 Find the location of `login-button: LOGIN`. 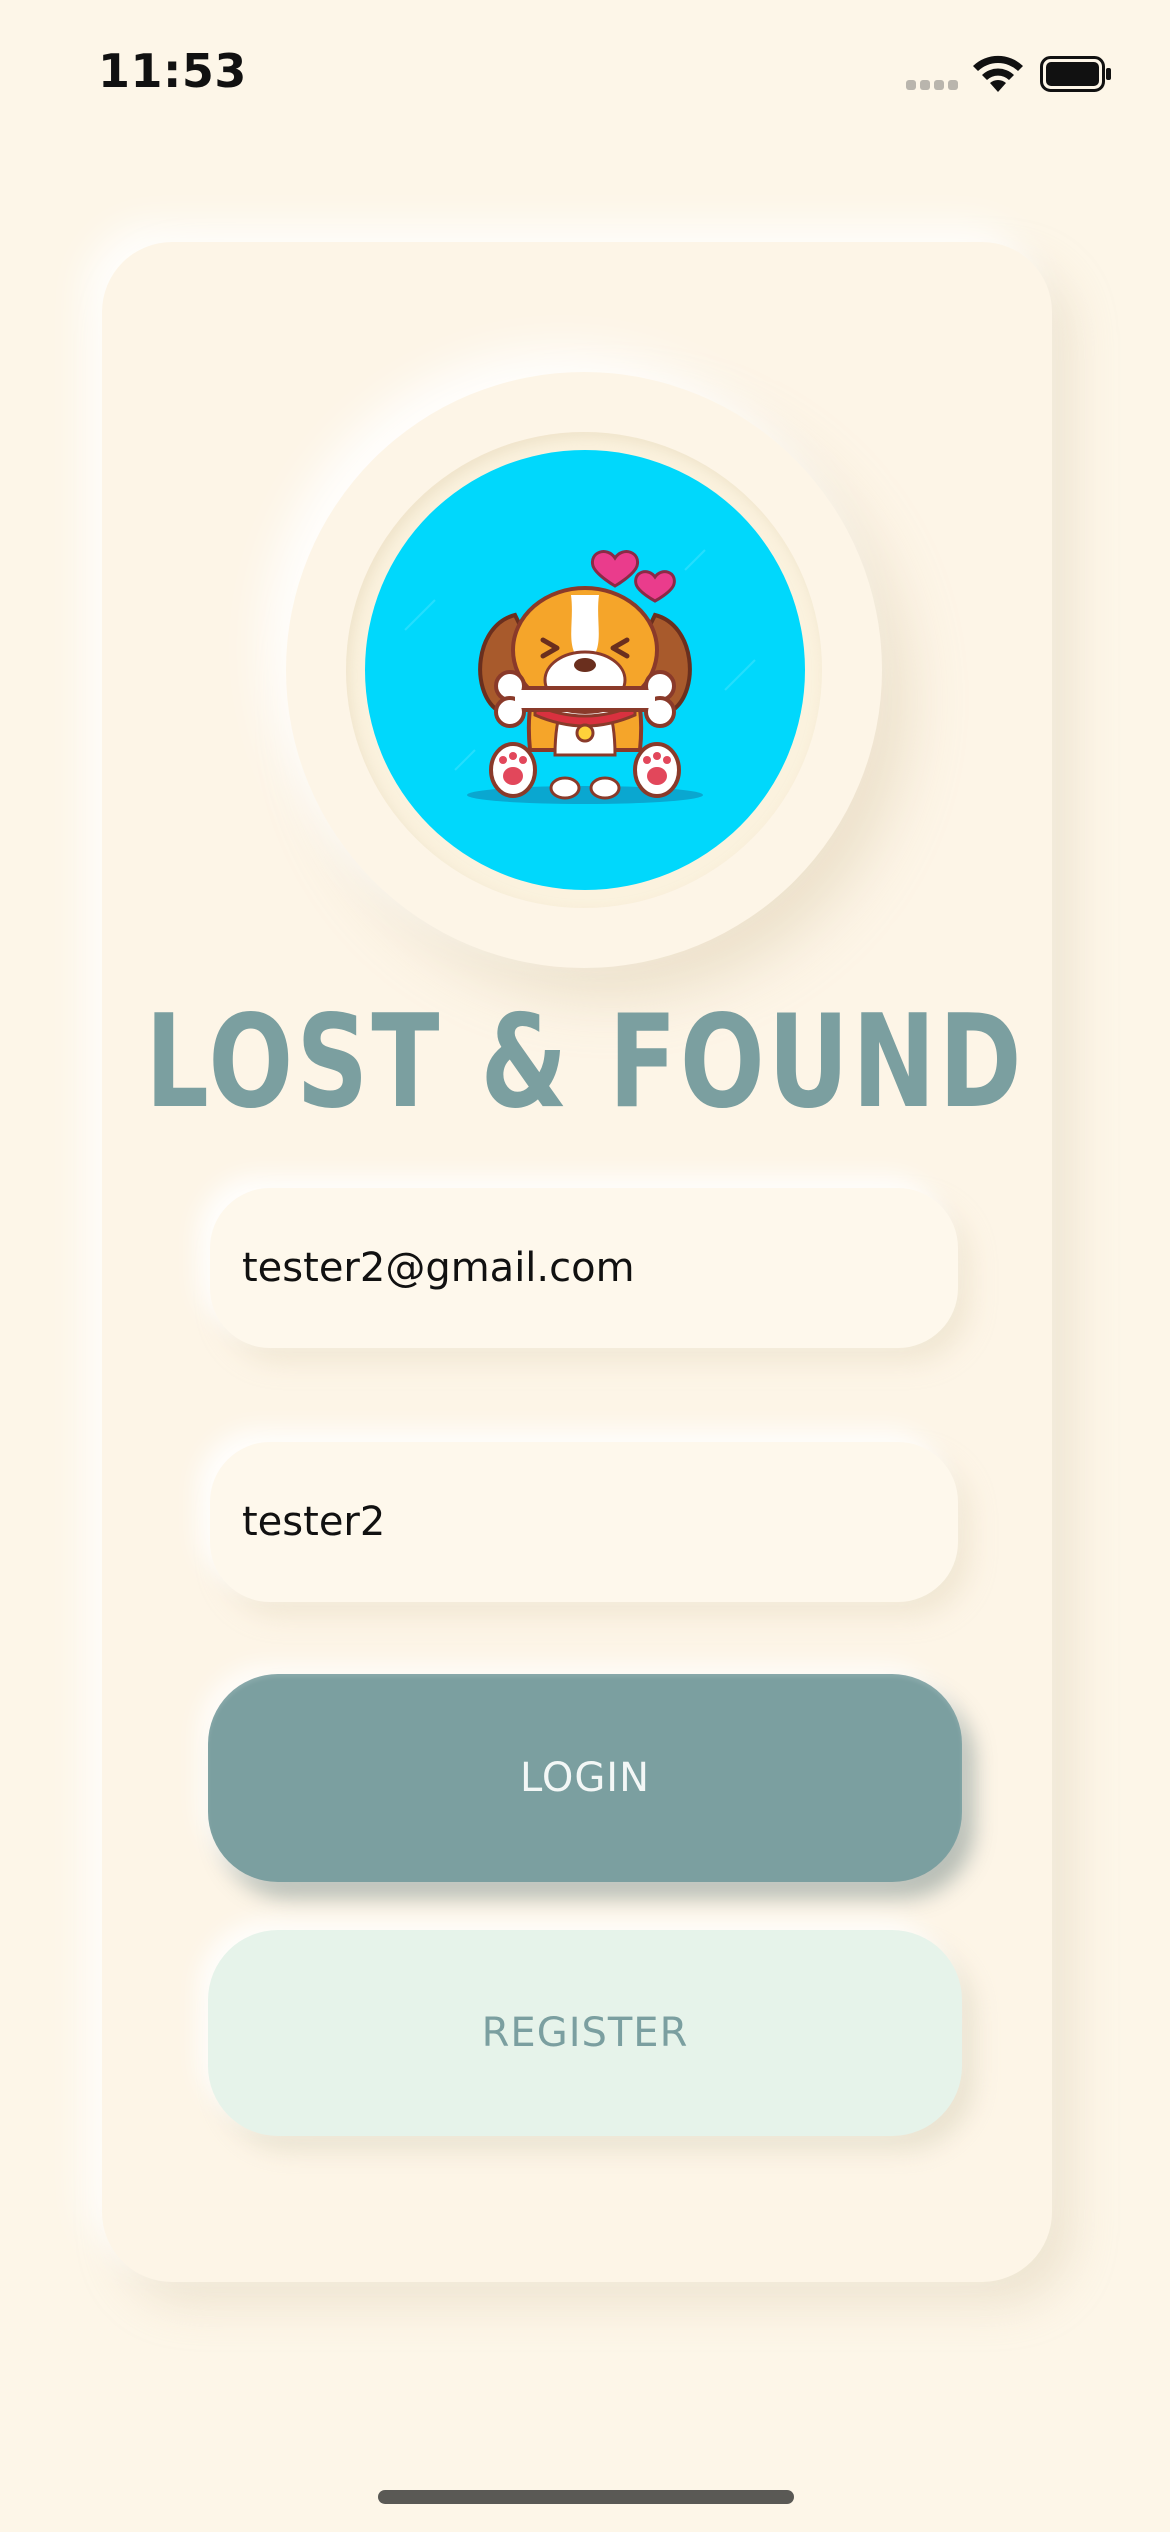

login-button: LOGIN is located at coordinates (585, 1778).